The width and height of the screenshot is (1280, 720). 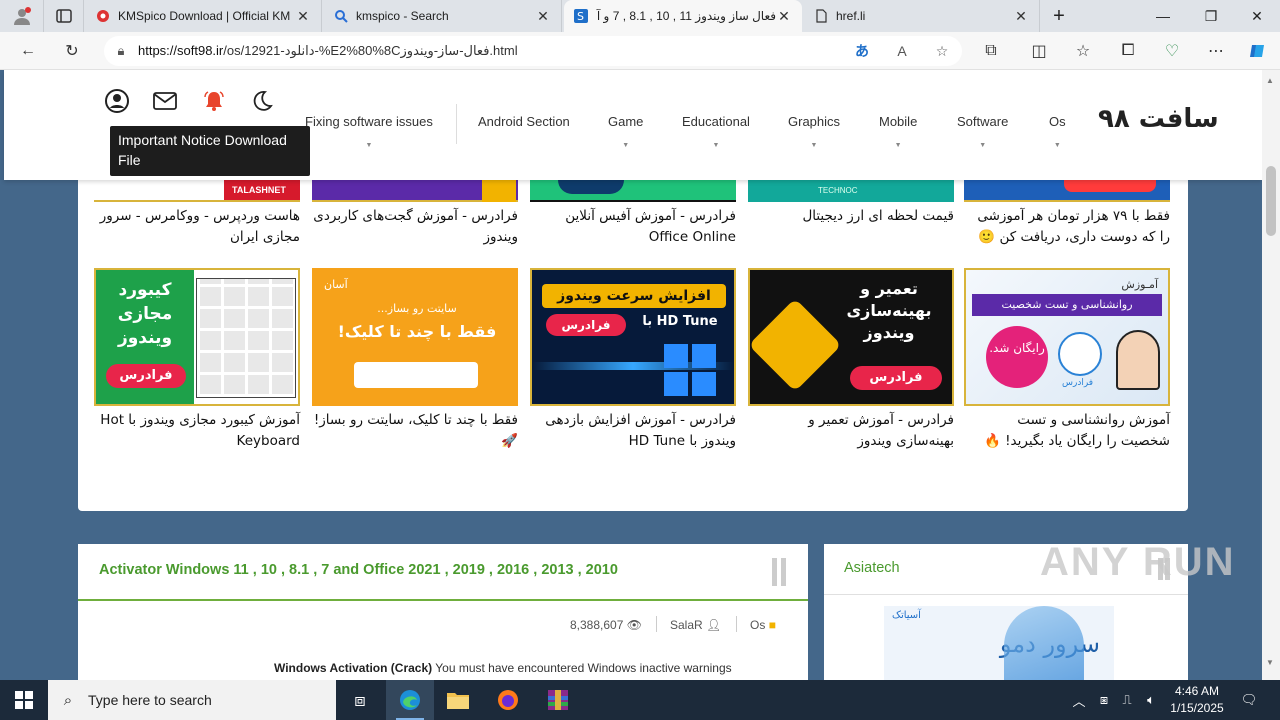 I want to click on folder-icon, so click(x=458, y=701).